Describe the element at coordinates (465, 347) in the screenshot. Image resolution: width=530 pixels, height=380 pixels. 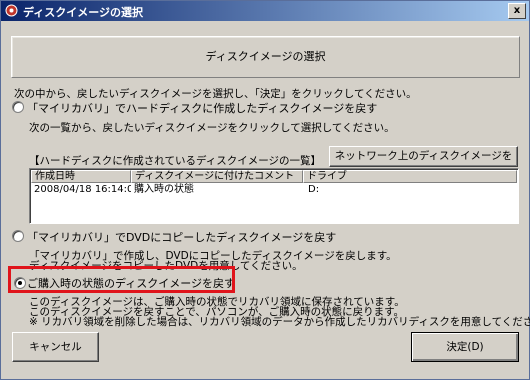
I see `ok-button: 決定(D)` at that location.